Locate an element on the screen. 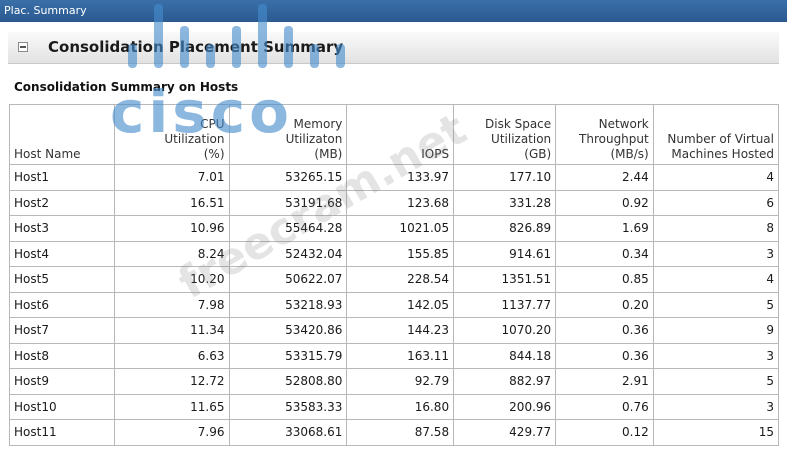  cell-cpu: 7.01 is located at coordinates (172, 177).